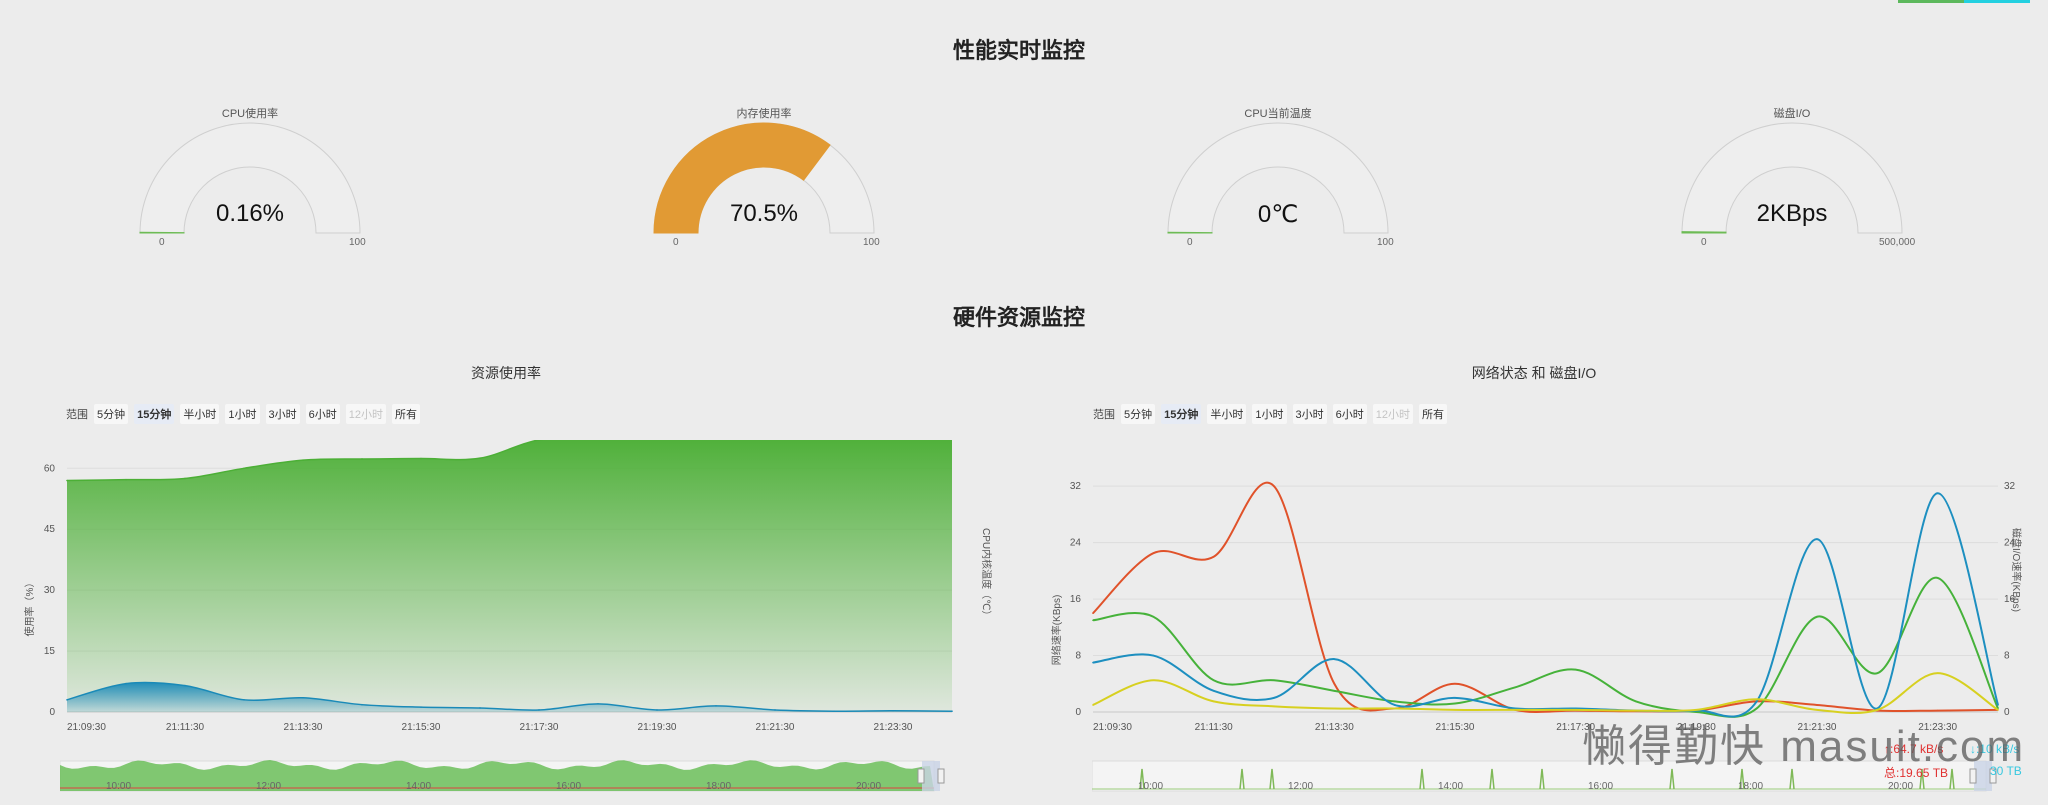 This screenshot has height=805, width=2048. What do you see at coordinates (1997, 1) in the screenshot?
I see `top-accent-cyan` at bounding box center [1997, 1].